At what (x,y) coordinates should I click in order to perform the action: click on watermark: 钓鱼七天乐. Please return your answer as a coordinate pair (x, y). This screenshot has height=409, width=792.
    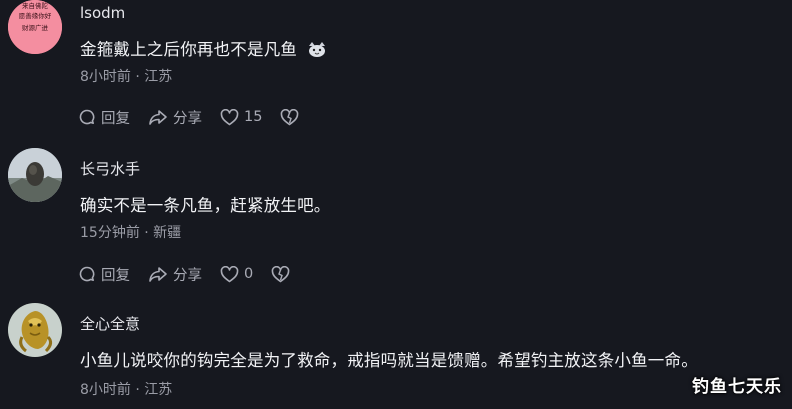
    Looking at the image, I should click on (737, 387).